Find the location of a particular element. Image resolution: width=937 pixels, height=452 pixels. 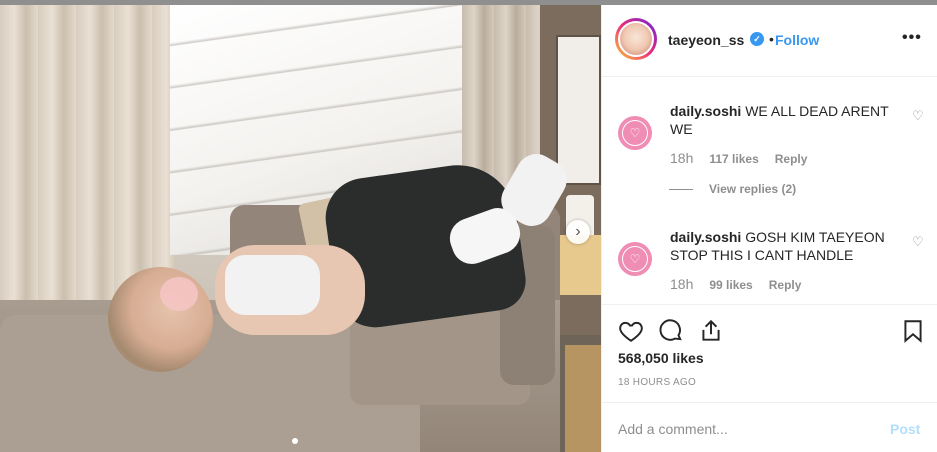

comment-likes: 117 likes is located at coordinates (733, 159).